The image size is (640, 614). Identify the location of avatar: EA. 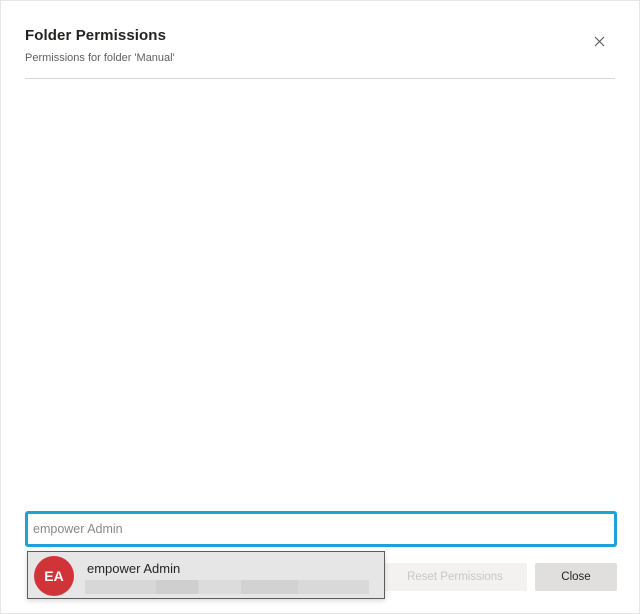
(54, 576).